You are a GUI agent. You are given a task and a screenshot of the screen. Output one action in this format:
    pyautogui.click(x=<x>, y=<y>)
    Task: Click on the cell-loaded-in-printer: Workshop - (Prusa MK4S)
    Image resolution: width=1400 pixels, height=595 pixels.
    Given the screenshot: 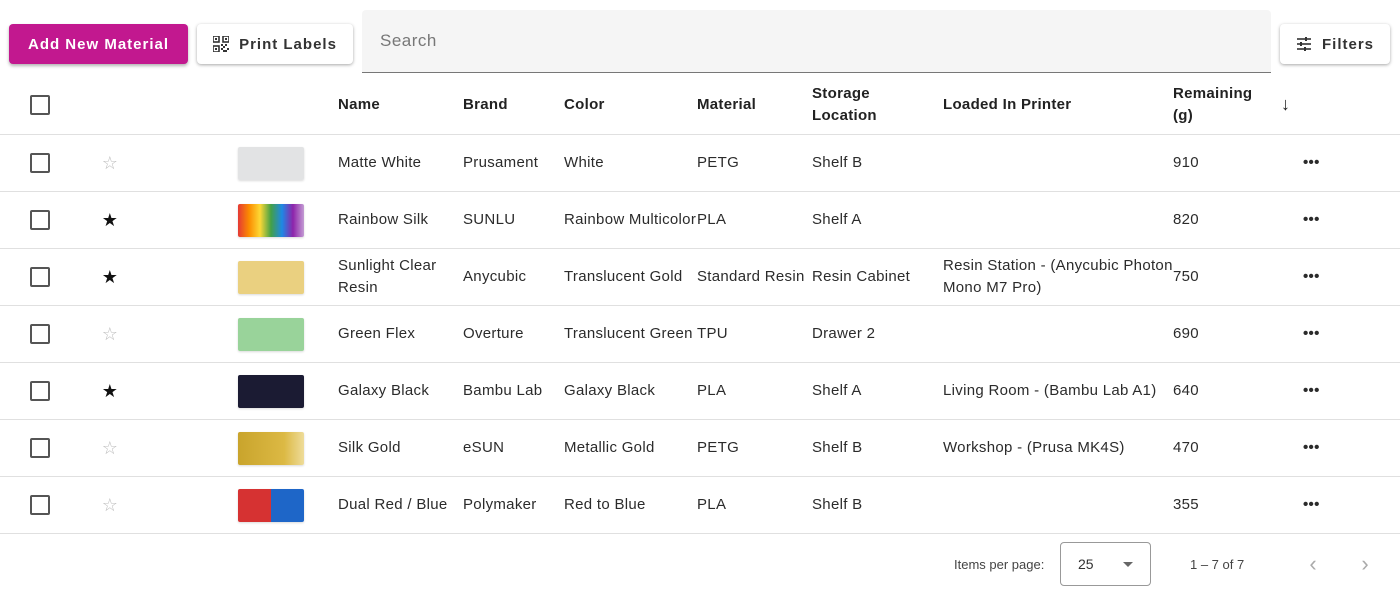 What is the action you would take?
    pyautogui.click(x=1058, y=448)
    